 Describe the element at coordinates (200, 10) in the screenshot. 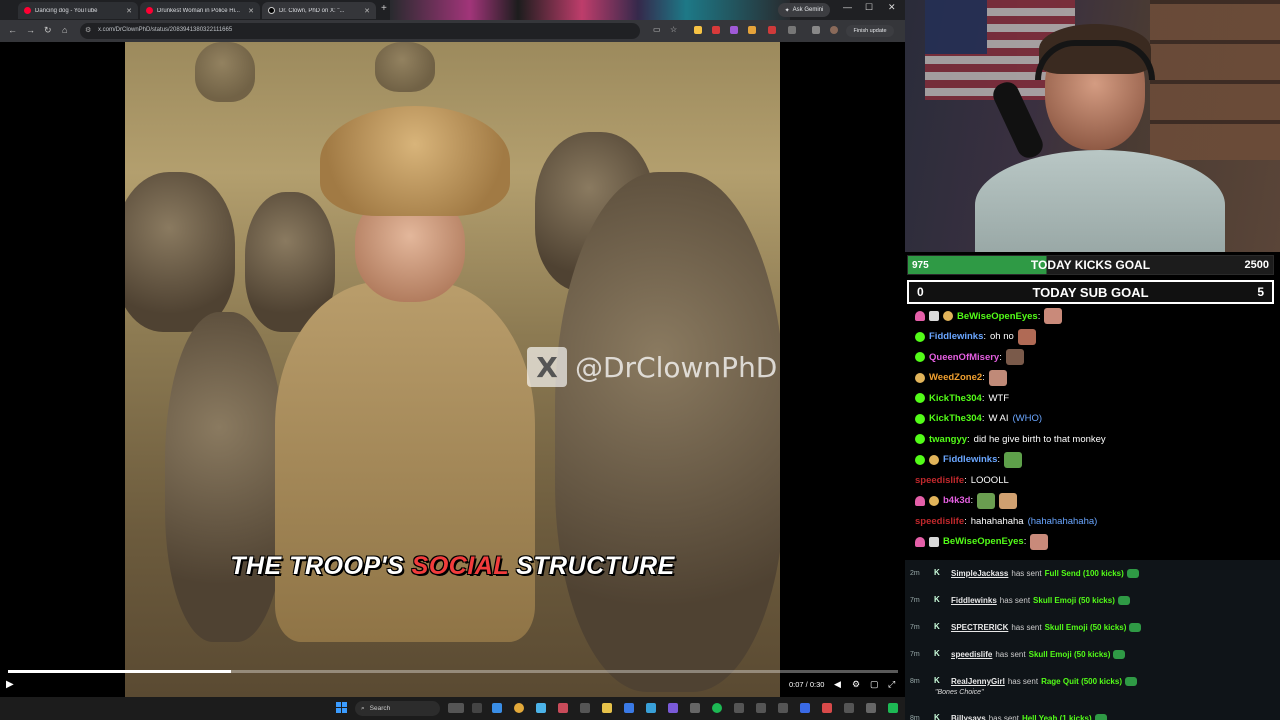

I see `tab-drunkest-woman: Drunkest Woman in Police Hi... ✕` at that location.